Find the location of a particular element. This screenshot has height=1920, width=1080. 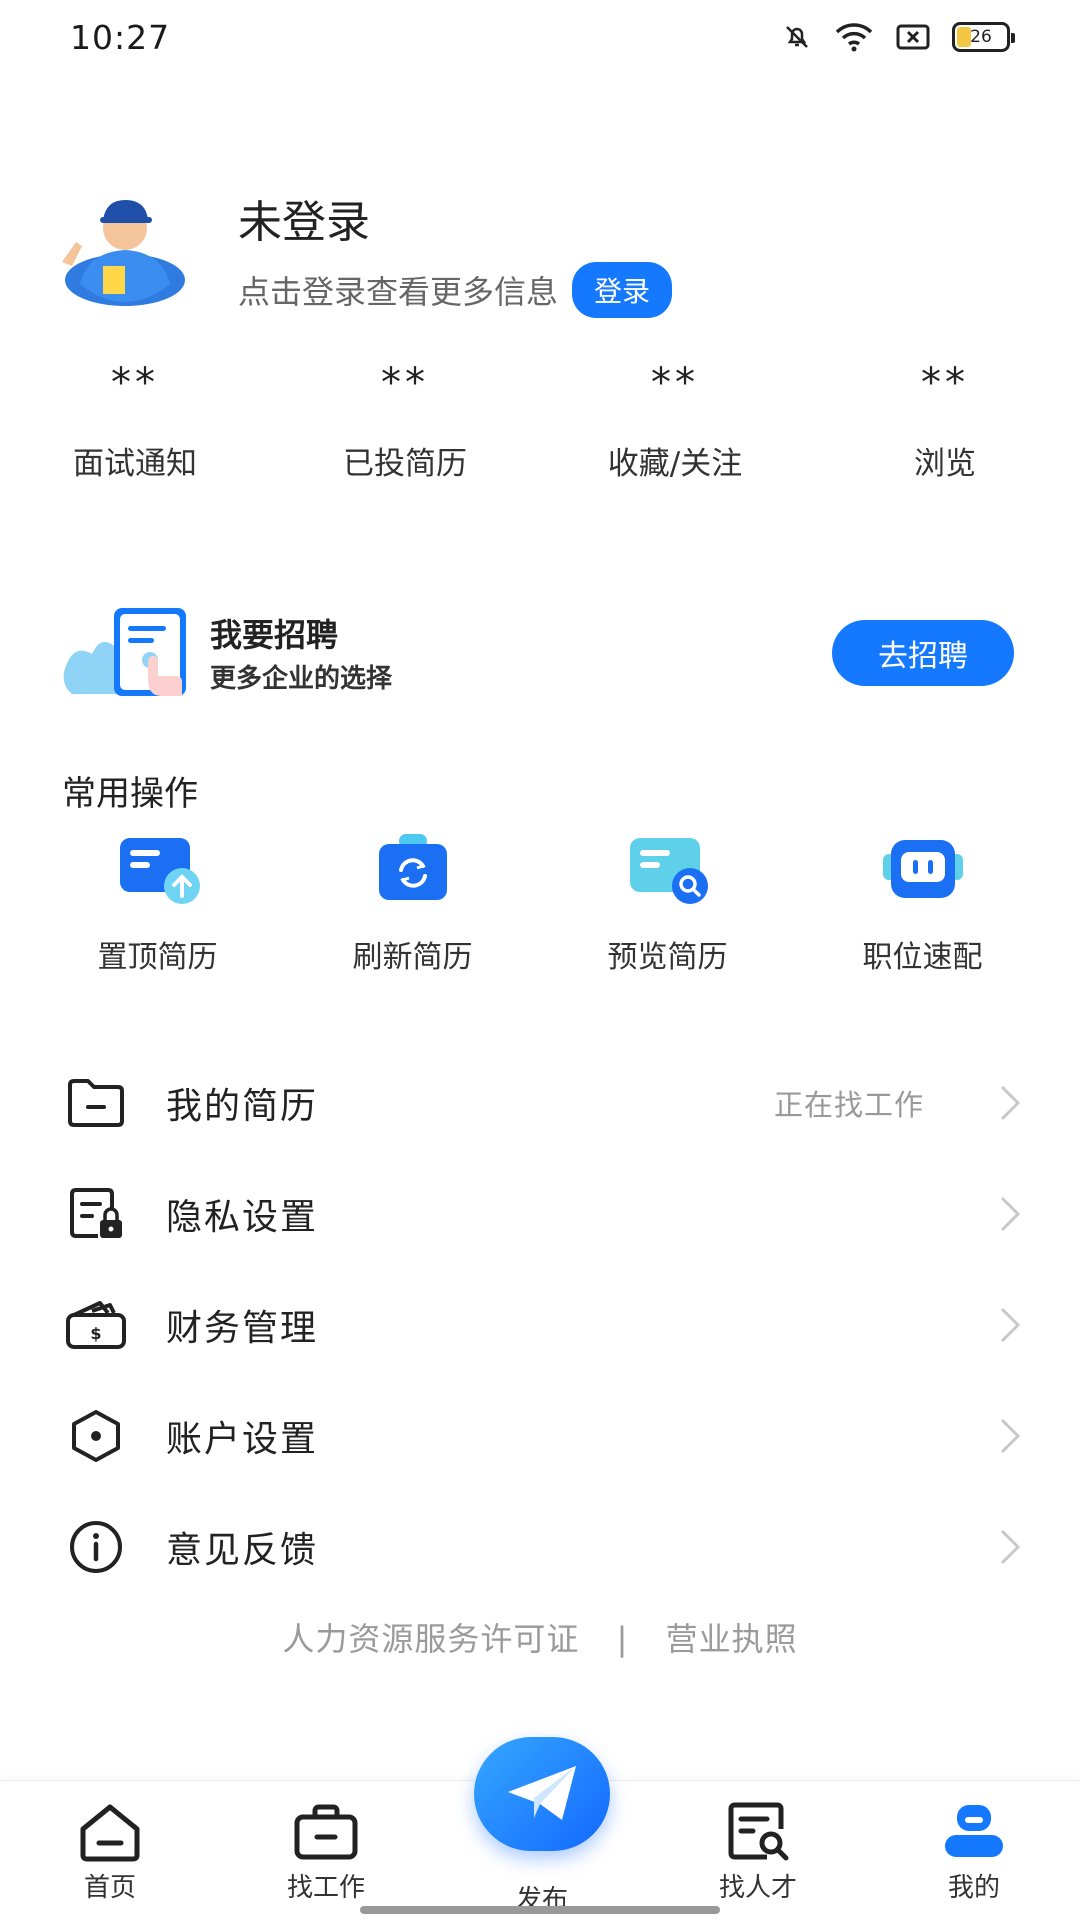

business-license-link: 营业执照 is located at coordinates (732, 1639).